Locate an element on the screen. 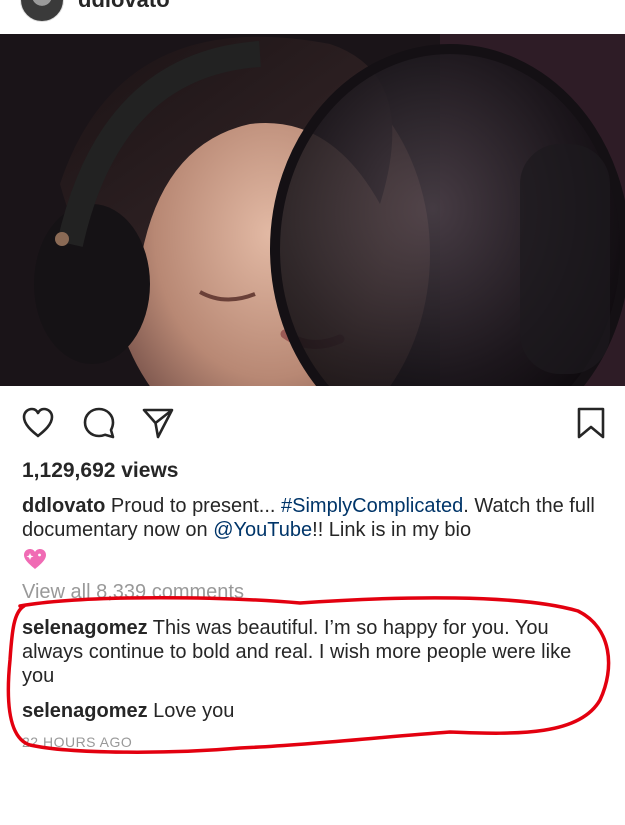 Image resolution: width=625 pixels, height=825 pixels. heart-outline-icon is located at coordinates (38, 423).